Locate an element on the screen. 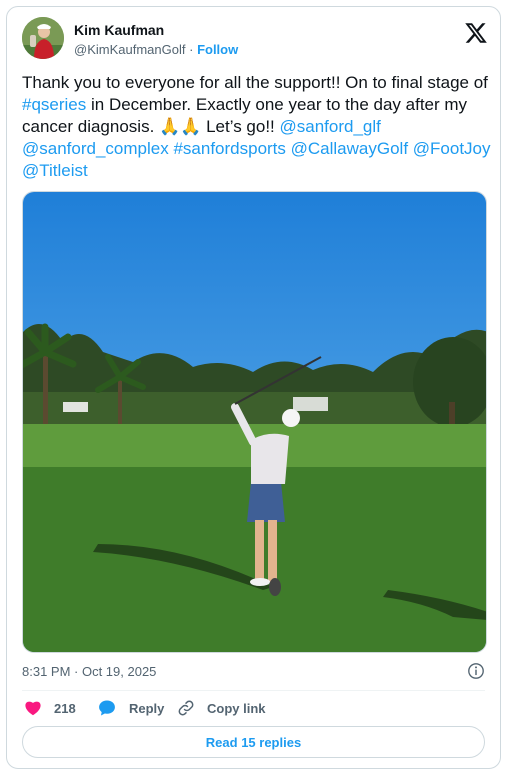 The image size is (509, 777). tweet-text-segment: Let’s go!! is located at coordinates (240, 126).